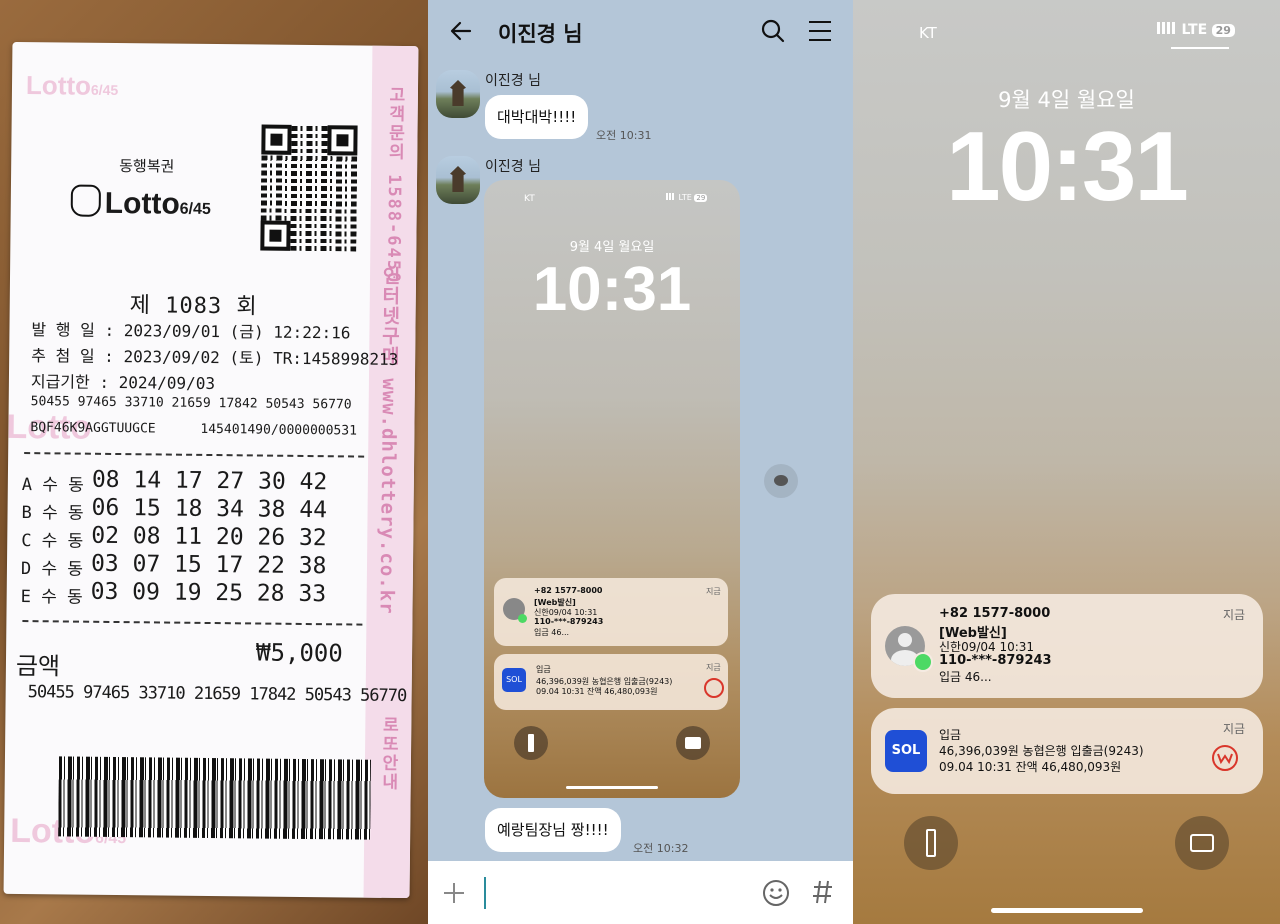 This screenshot has width=1280, height=924. I want to click on ticket-watermark-top: Lotto6/45, so click(72, 85).